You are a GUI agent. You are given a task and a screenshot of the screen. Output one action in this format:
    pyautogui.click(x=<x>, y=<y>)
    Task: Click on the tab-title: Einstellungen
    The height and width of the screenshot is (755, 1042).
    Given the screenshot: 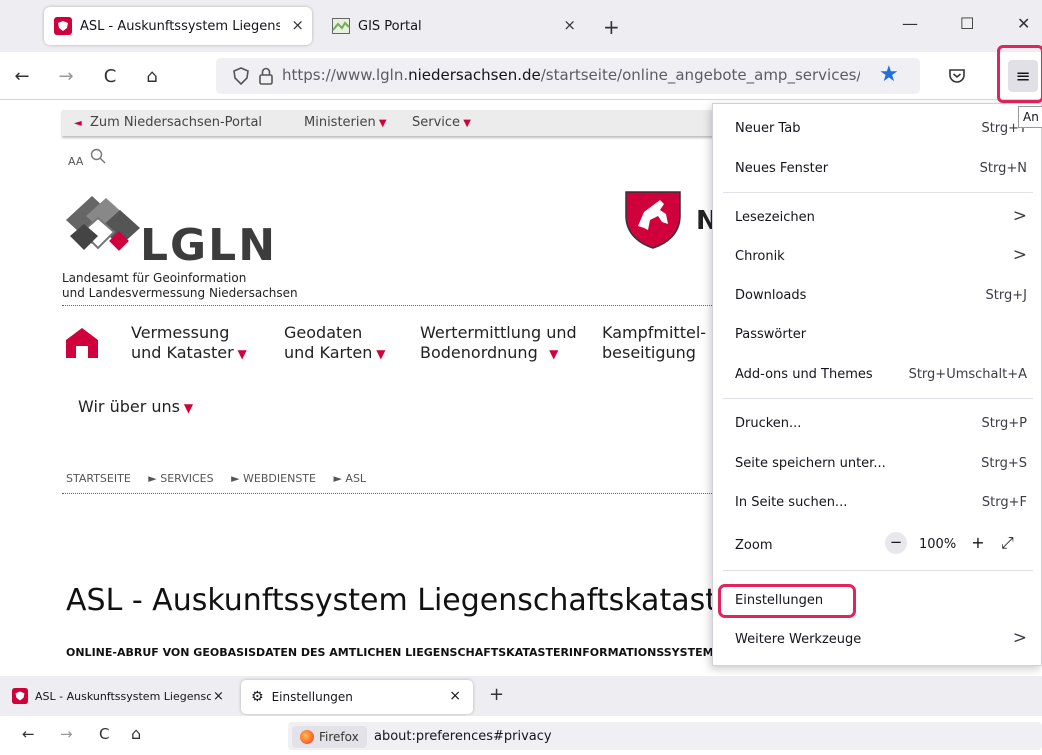 What is the action you would take?
    pyautogui.click(x=312, y=697)
    